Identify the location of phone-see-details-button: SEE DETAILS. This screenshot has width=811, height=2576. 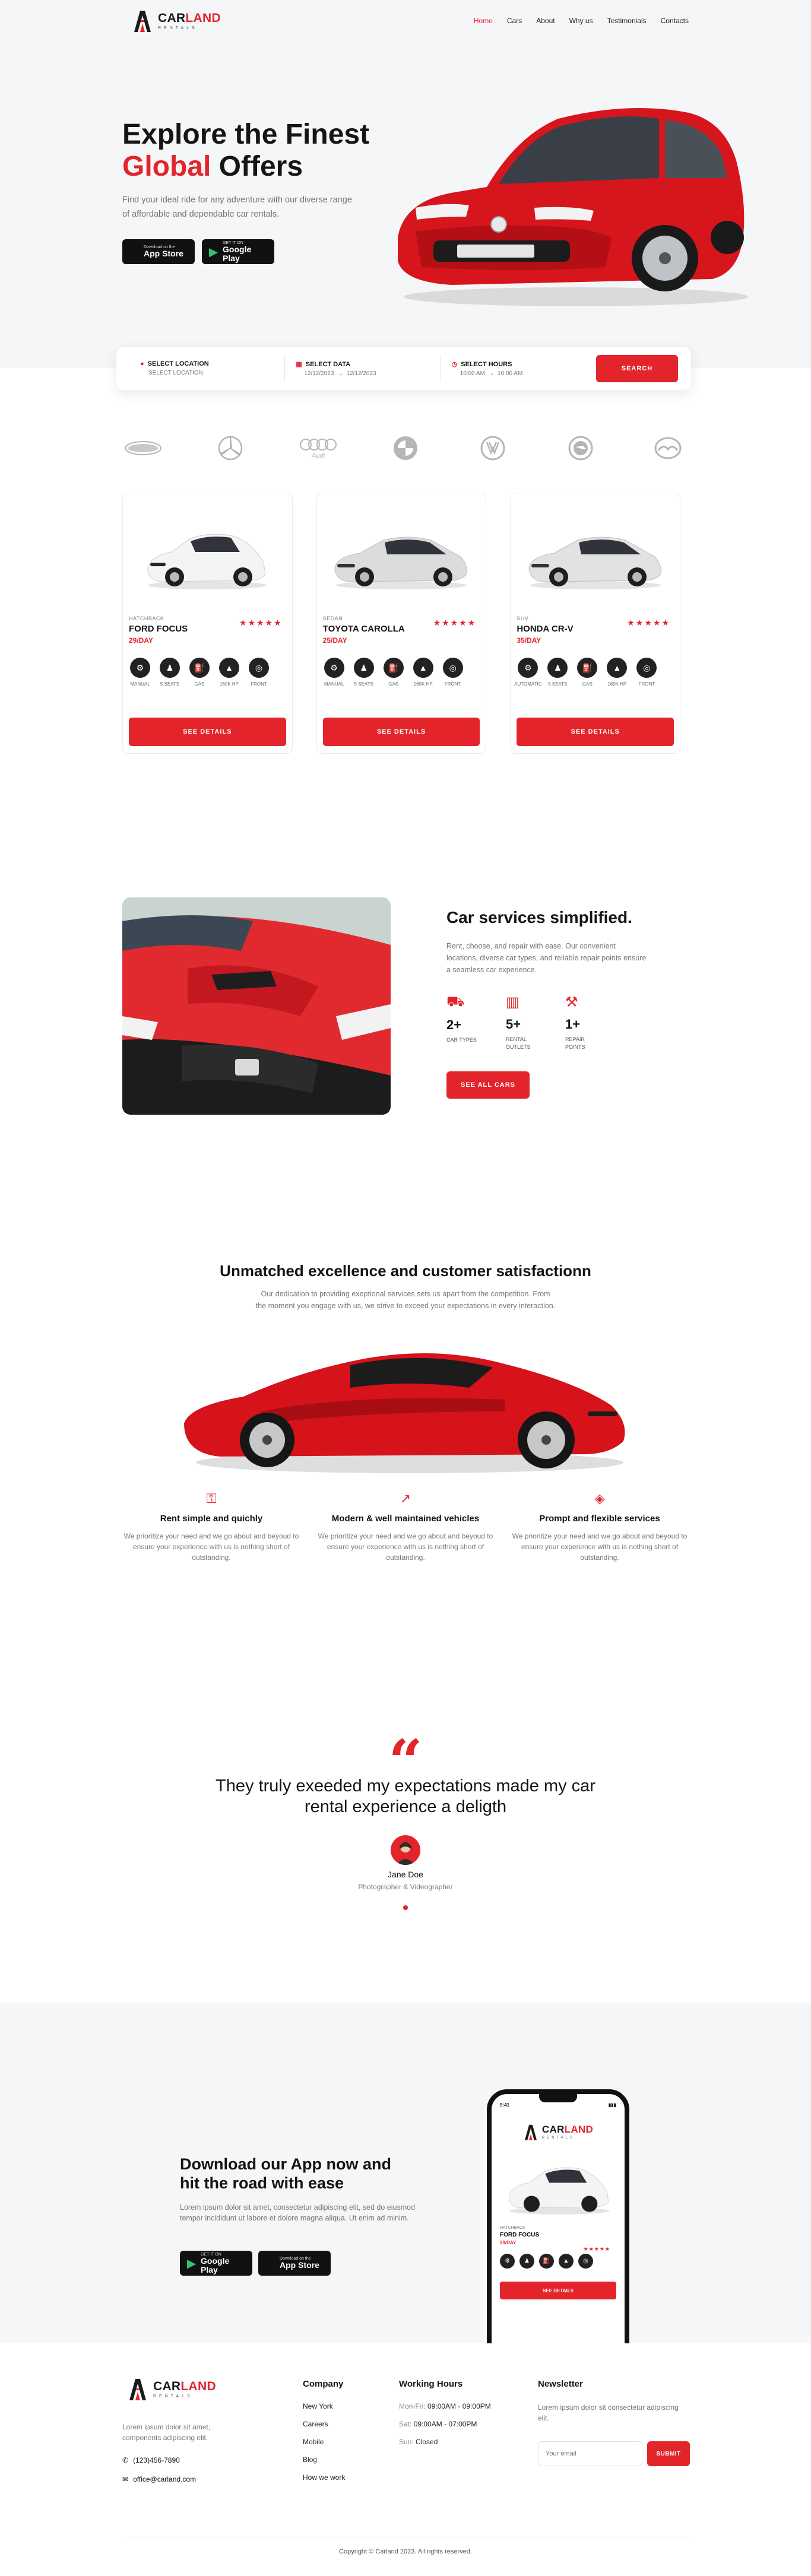
(558, 2290).